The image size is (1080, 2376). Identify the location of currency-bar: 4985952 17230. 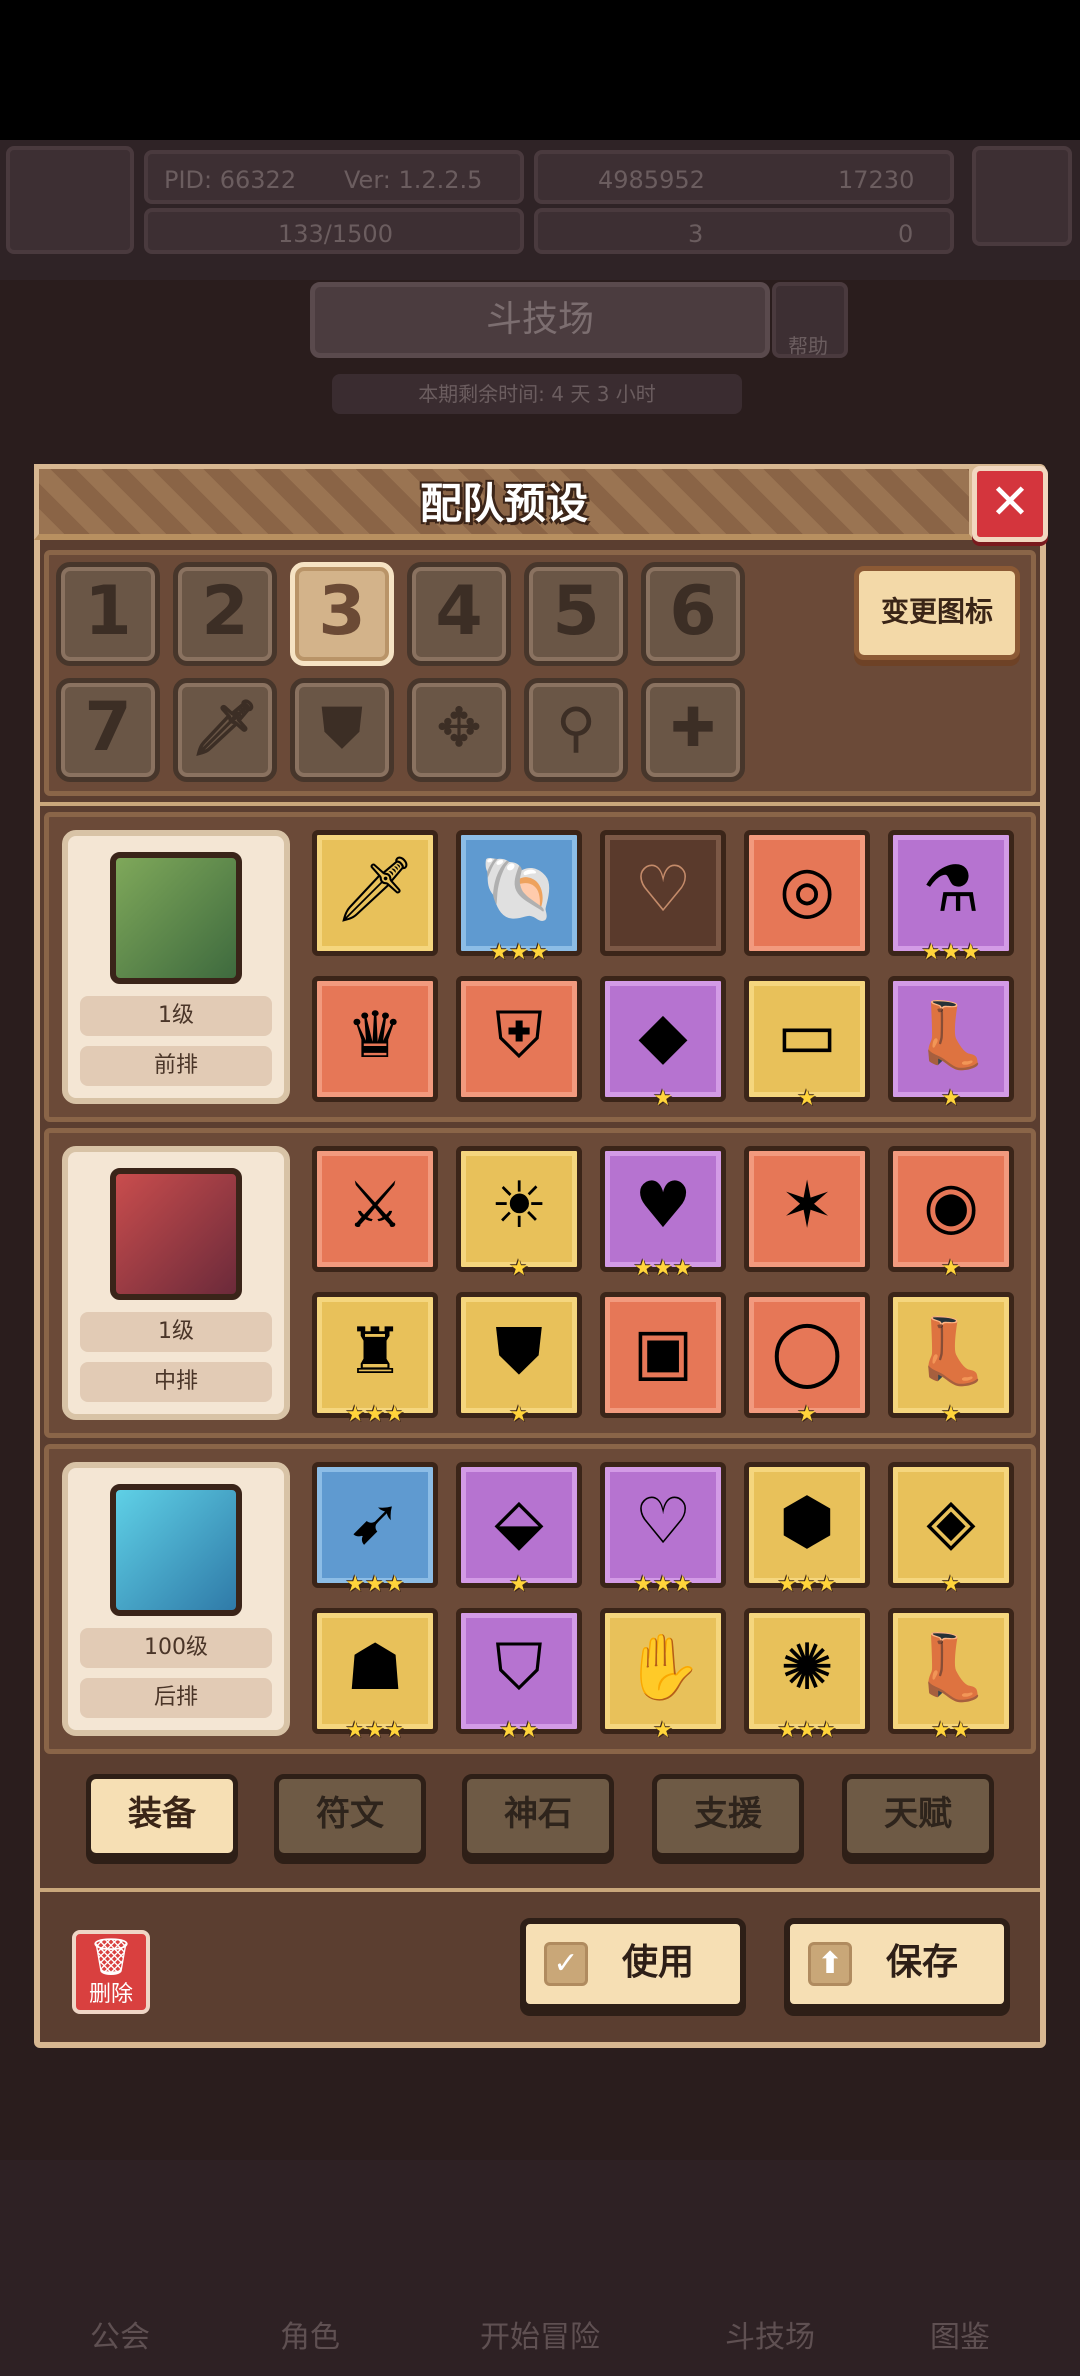
(744, 177).